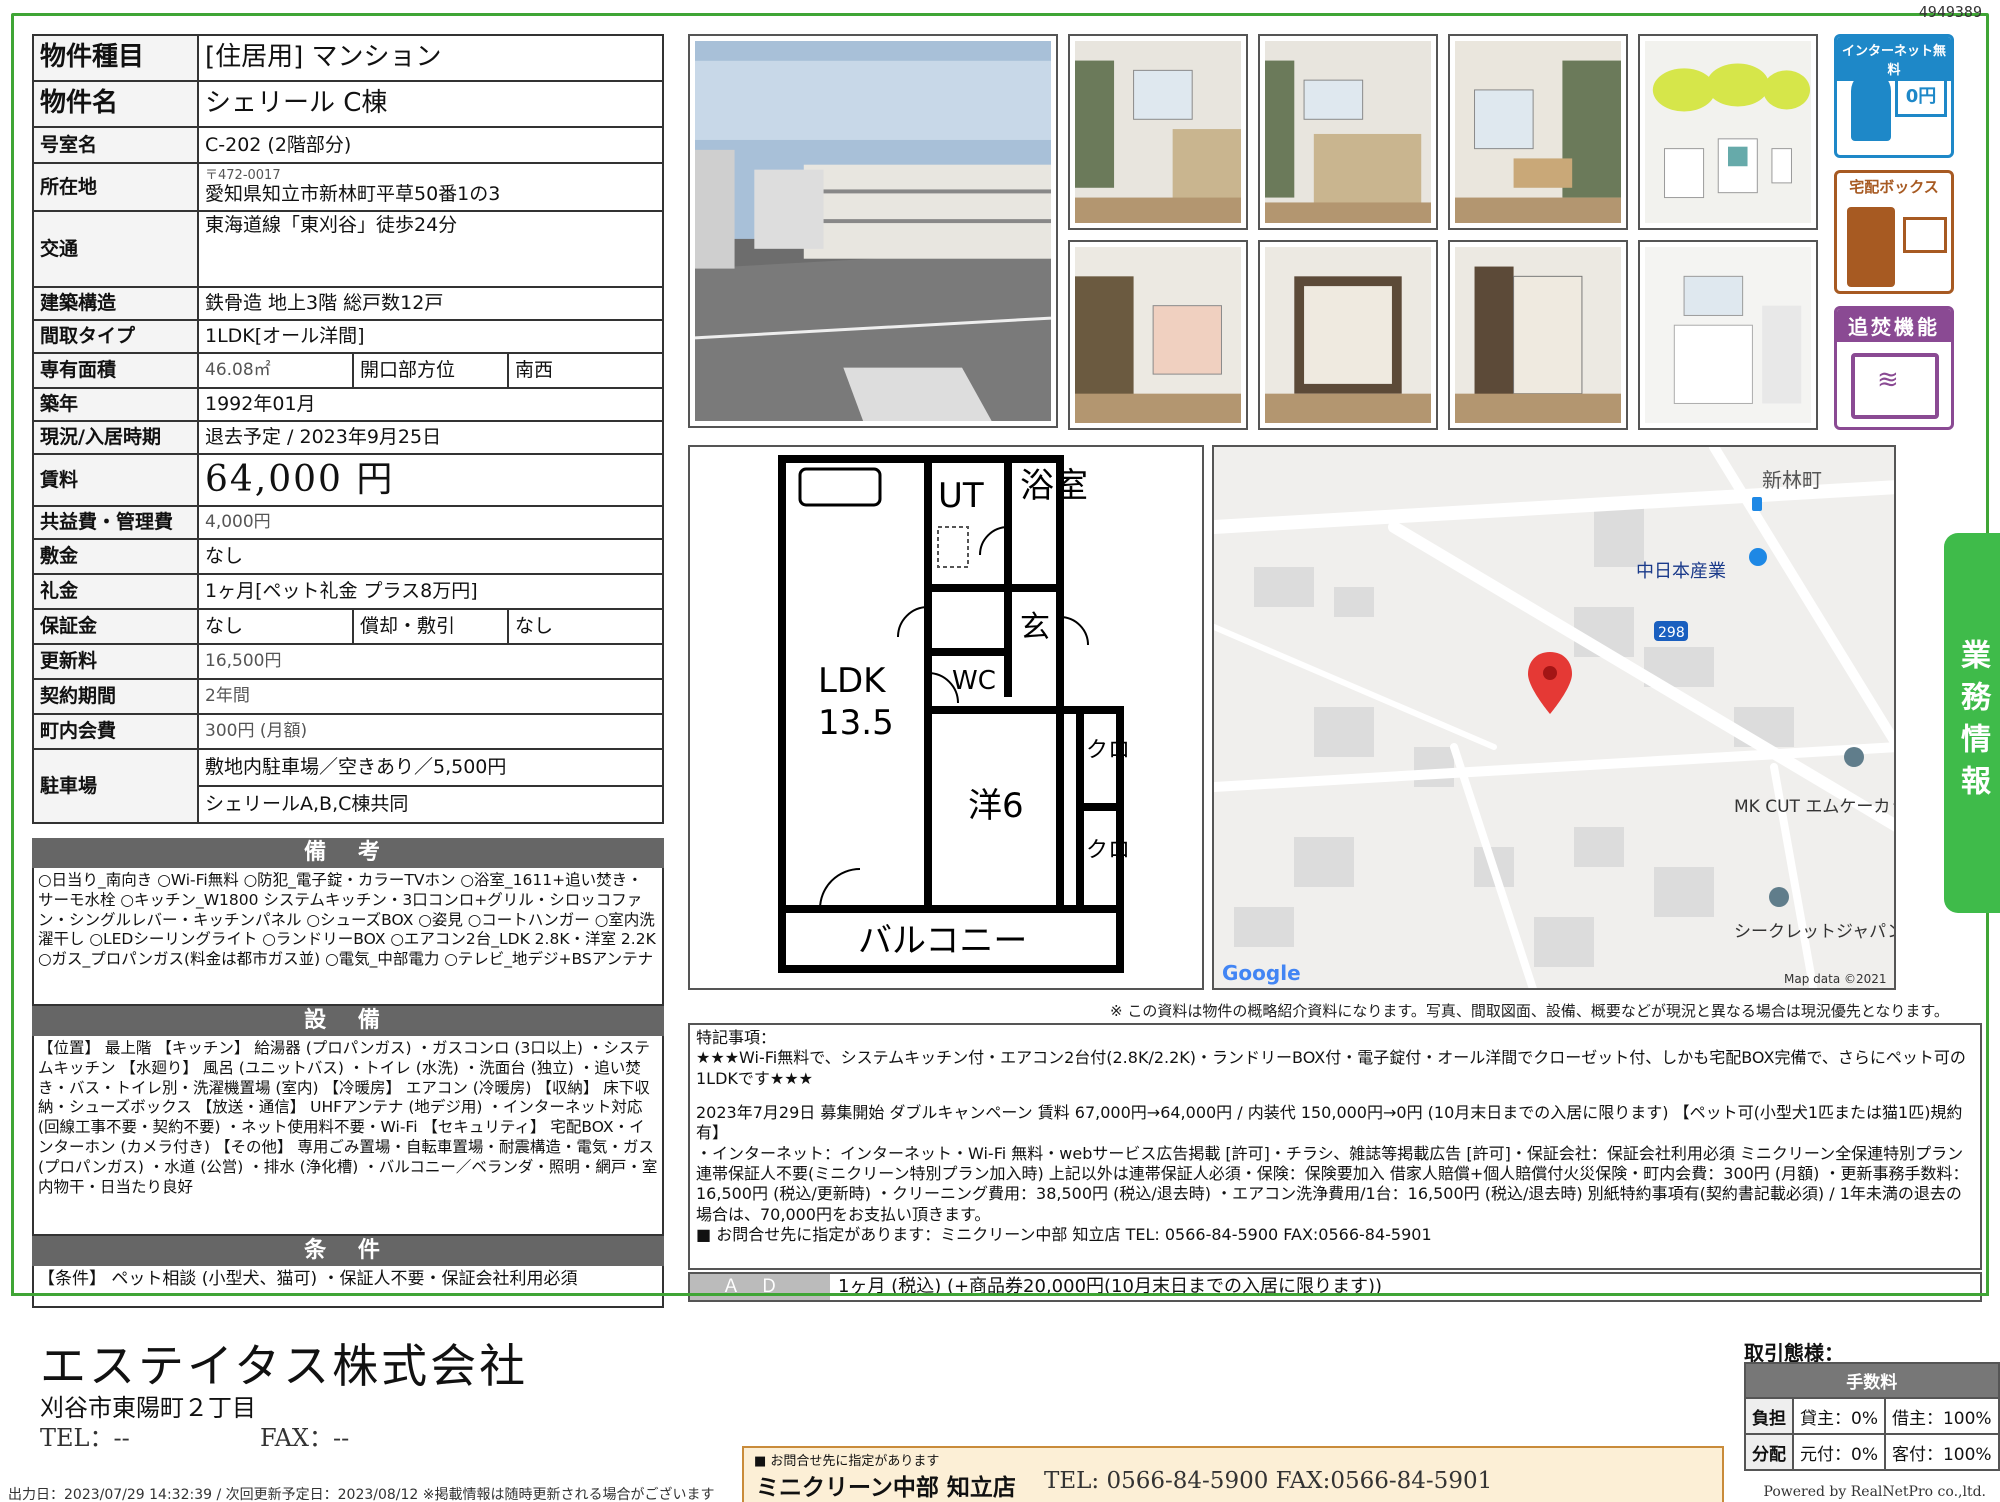 This screenshot has height=1502, width=2000. What do you see at coordinates (348, 1021) in the screenshot?
I see `equipment-header: 設 備` at bounding box center [348, 1021].